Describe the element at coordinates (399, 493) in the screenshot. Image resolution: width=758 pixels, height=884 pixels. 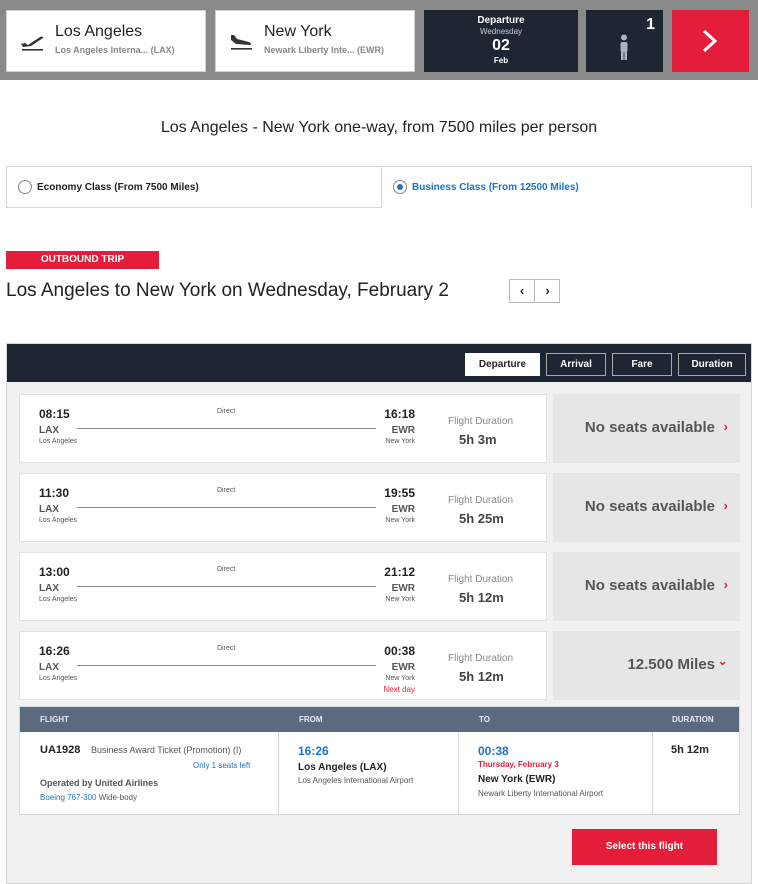
I see `arrival-time: 19:55` at that location.